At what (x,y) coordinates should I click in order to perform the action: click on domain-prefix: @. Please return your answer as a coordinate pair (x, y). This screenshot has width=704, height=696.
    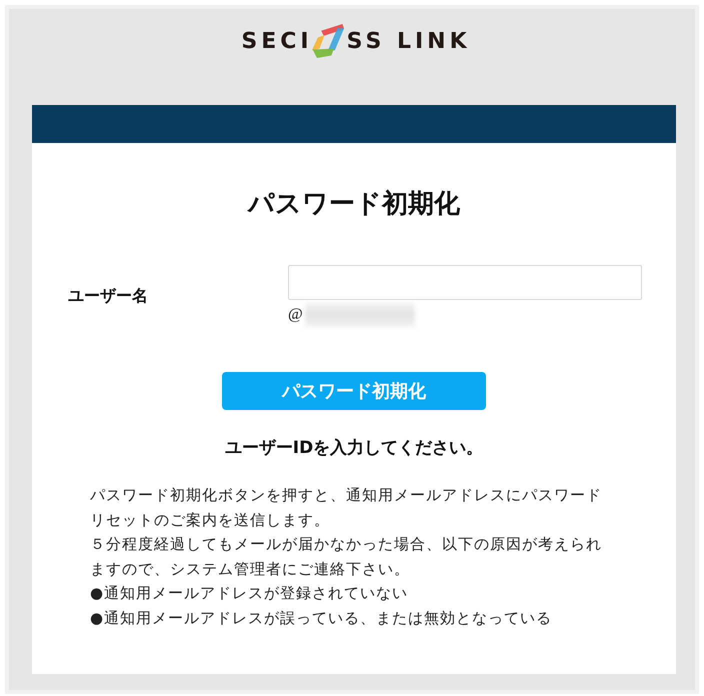
    Looking at the image, I should click on (295, 315).